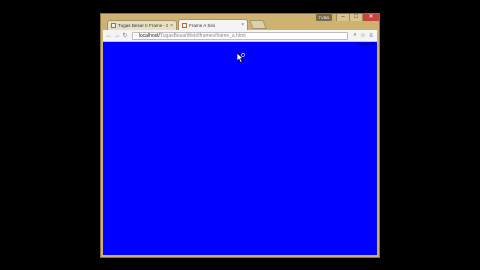 The width and height of the screenshot is (480, 270). I want to click on page-info-icon: ▫, so click(136, 36).